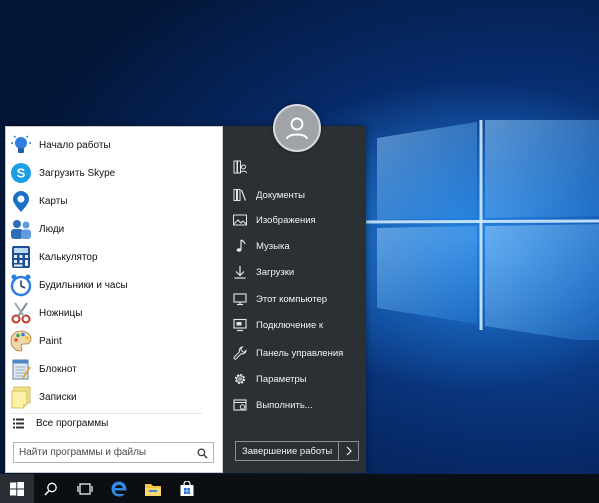 This screenshot has height=503, width=599. I want to click on taskbar-search-button, so click(51, 488).